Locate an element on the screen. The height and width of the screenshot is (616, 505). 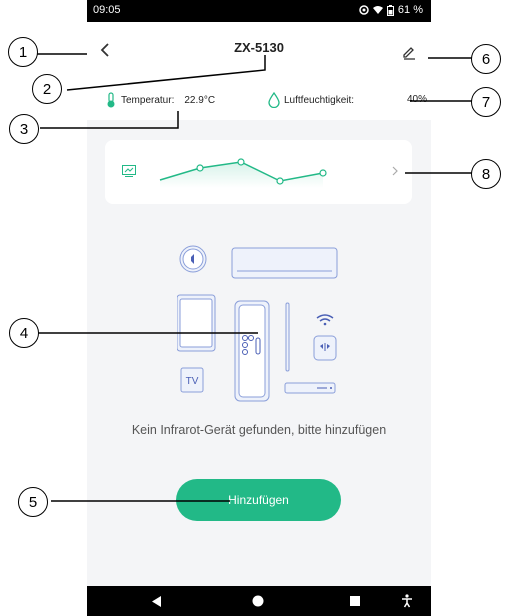
callout-4: 4 is located at coordinates (24, 333).